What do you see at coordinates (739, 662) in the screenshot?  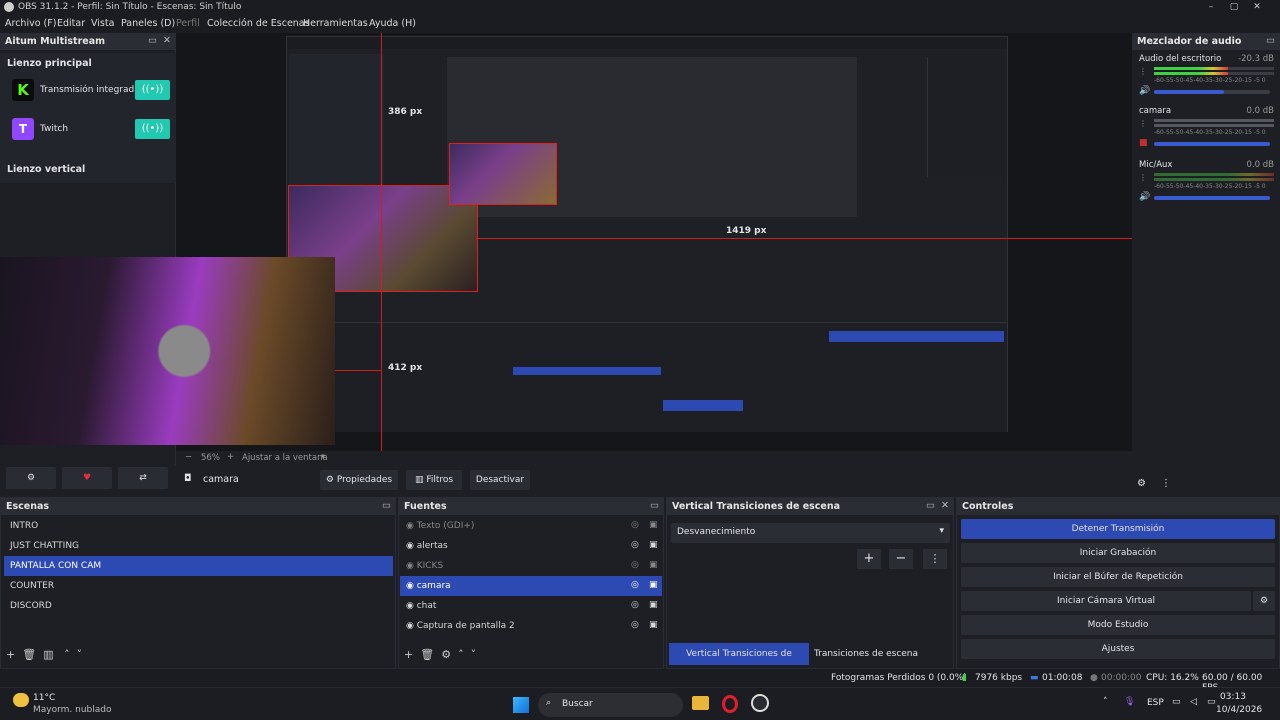 I see `tab-vertical-transitions: Vertical Transiciones de escena` at bounding box center [739, 662].